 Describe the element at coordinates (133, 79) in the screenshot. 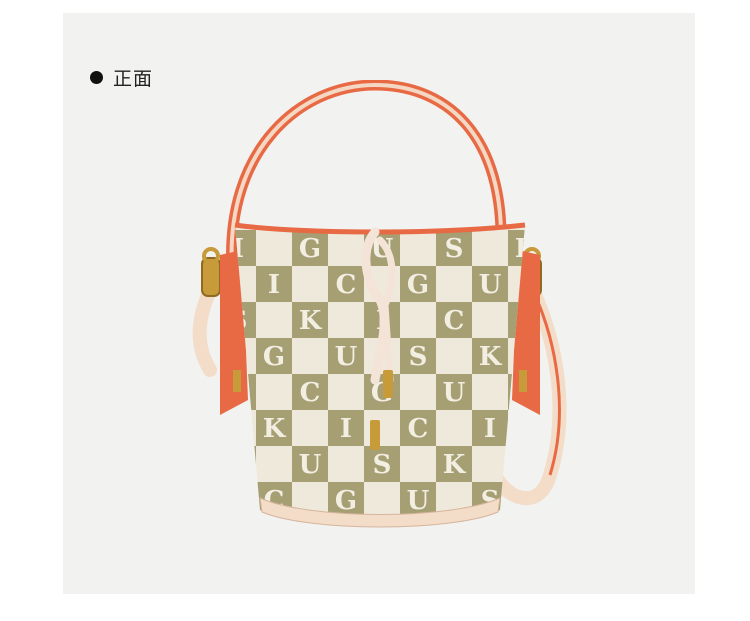

I see `view-label-text: 正面` at that location.